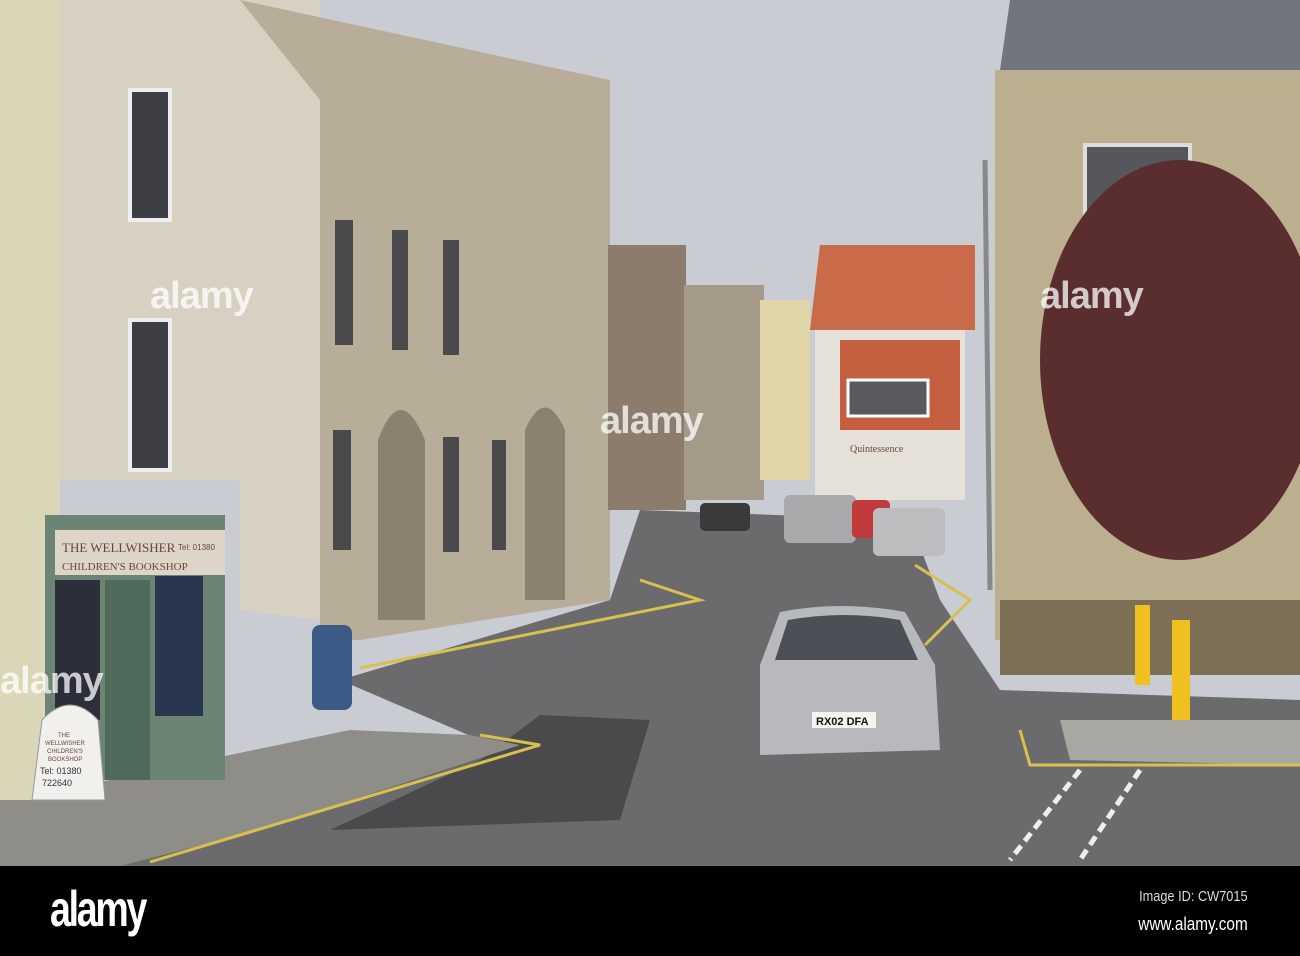 Image resolution: width=1300 pixels, height=956 pixels. What do you see at coordinates (179, 646) in the screenshot?
I see `shop-window` at bounding box center [179, 646].